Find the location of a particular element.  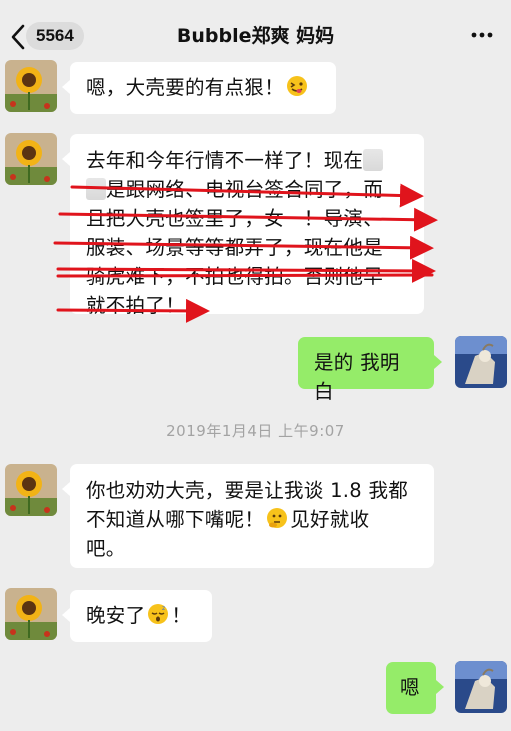

chat-header: 5564 Bubble郑爽 妈妈 is located at coordinates (255, 33).